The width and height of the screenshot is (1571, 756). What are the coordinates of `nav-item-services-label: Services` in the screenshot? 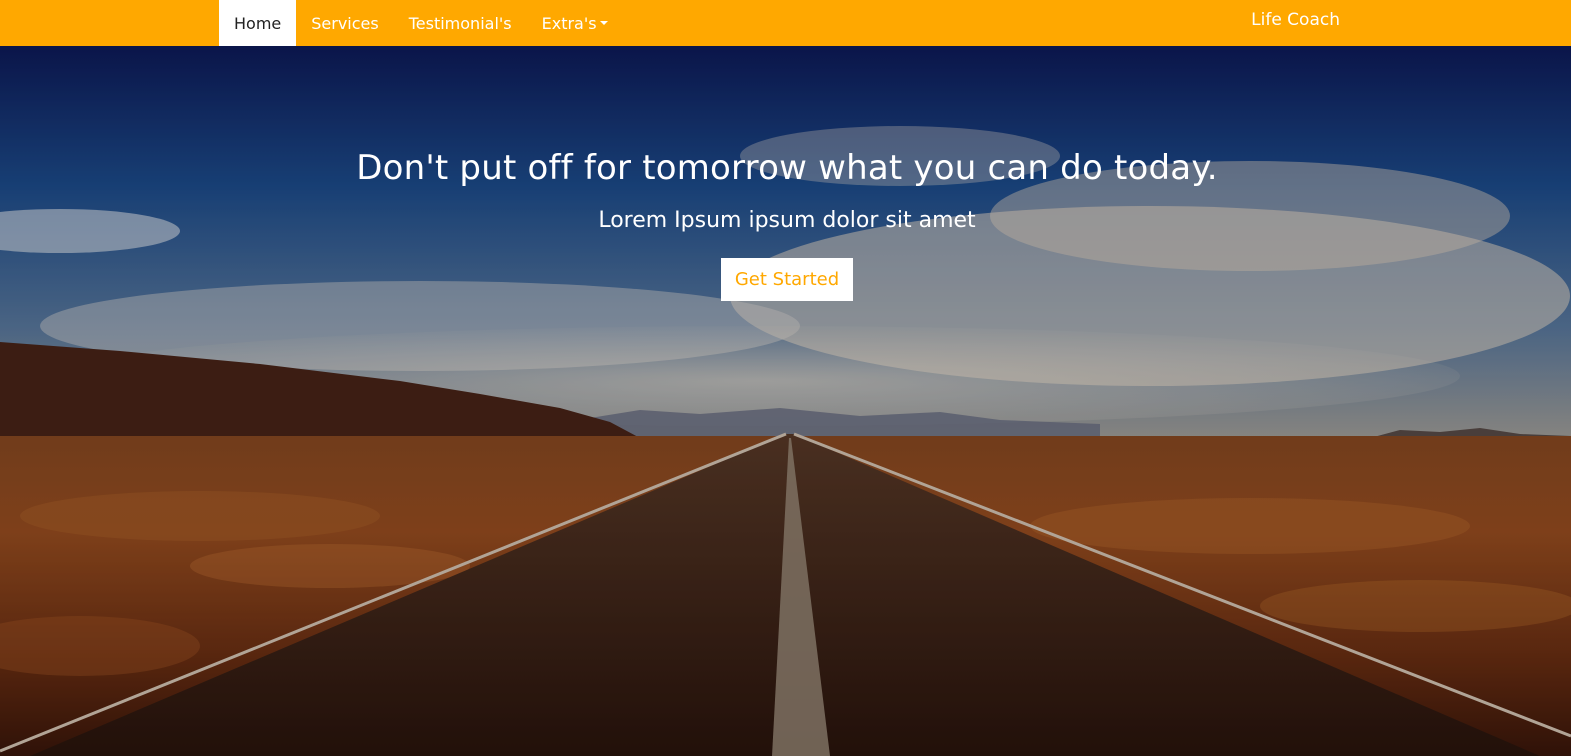 It's located at (345, 23).